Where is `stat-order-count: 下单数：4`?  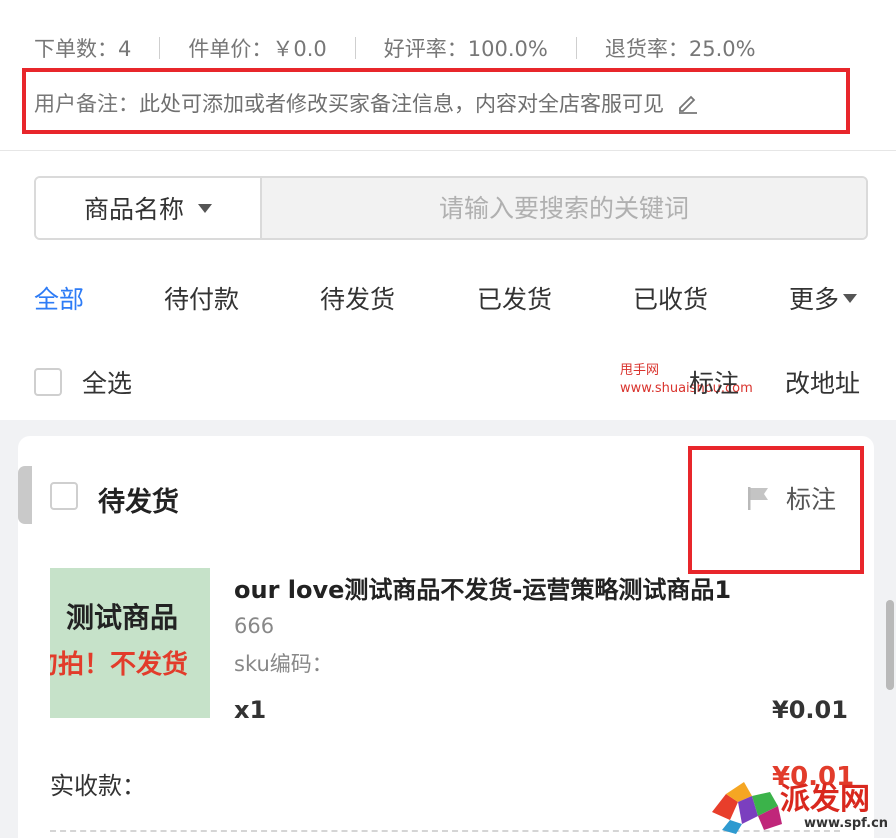
stat-order-count: 下单数：4 is located at coordinates (83, 49).